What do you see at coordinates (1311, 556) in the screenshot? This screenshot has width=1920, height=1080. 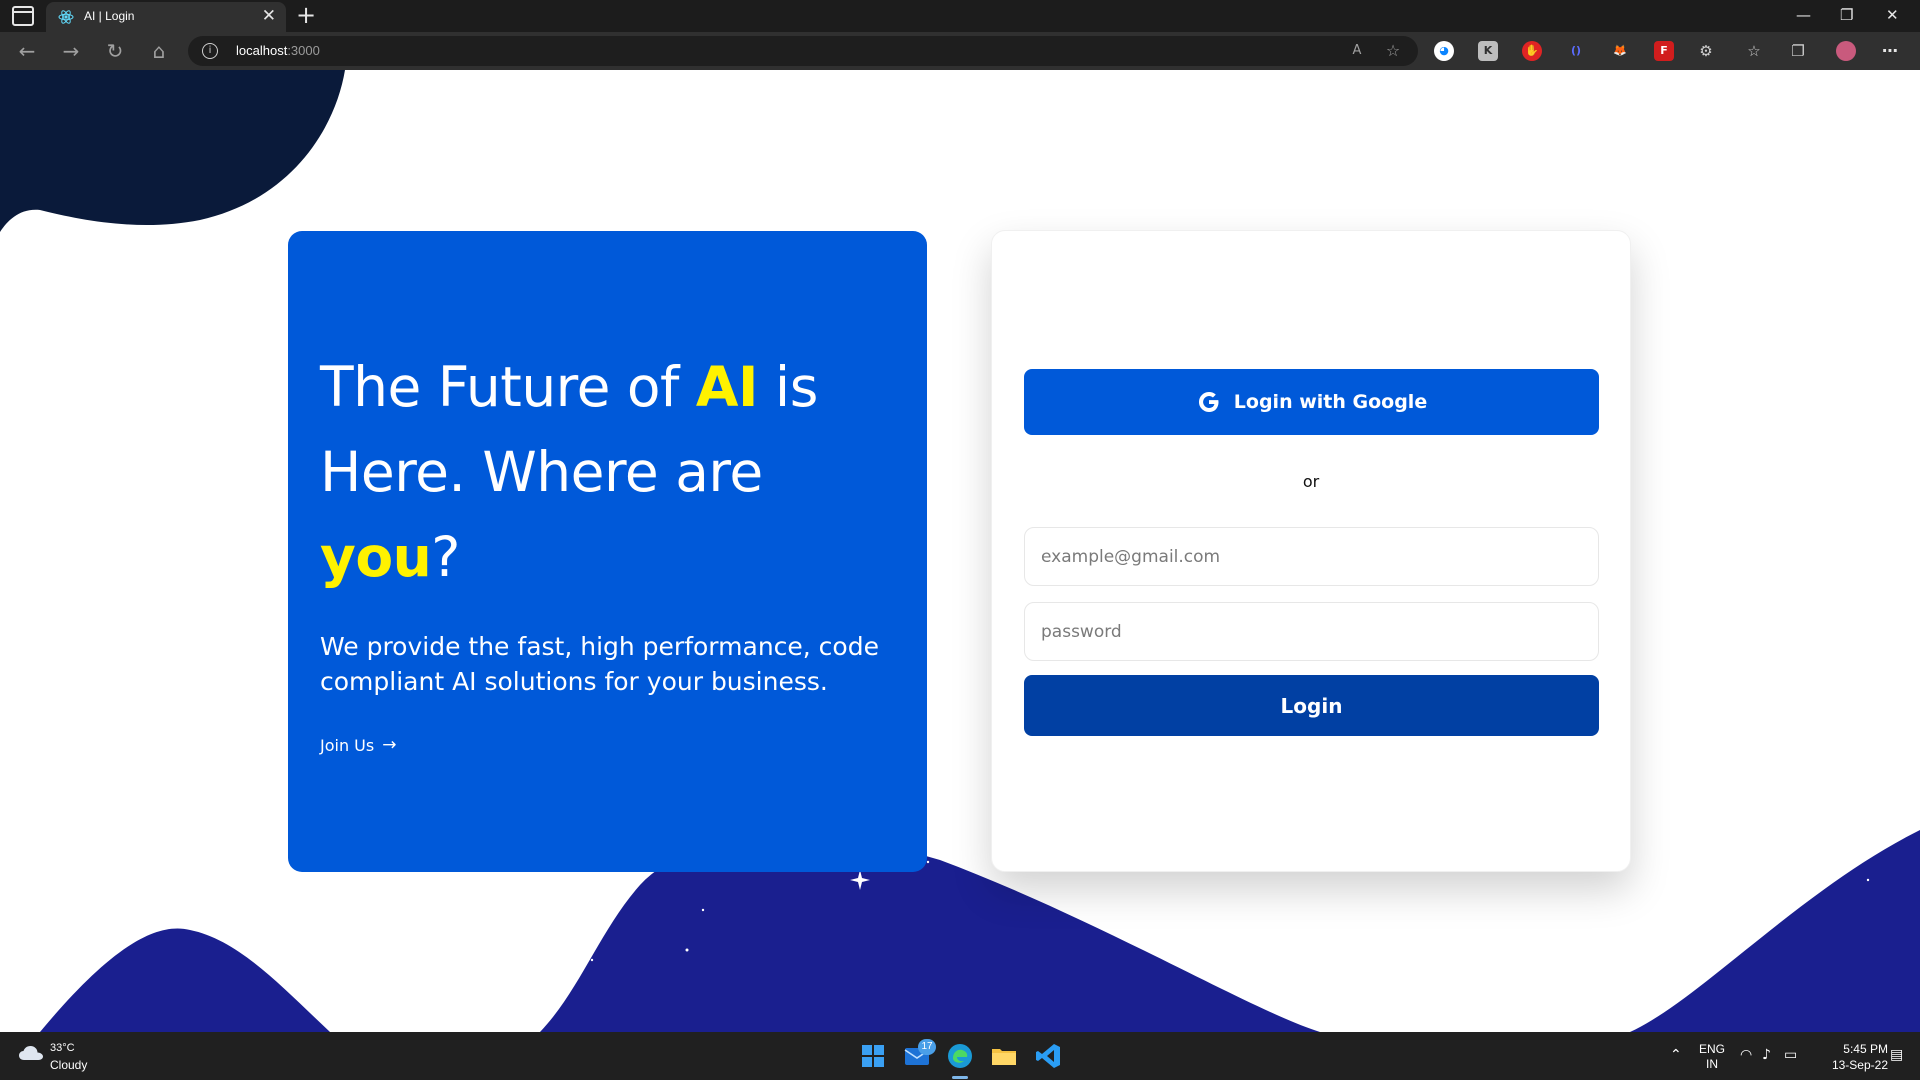 I see `email-input` at bounding box center [1311, 556].